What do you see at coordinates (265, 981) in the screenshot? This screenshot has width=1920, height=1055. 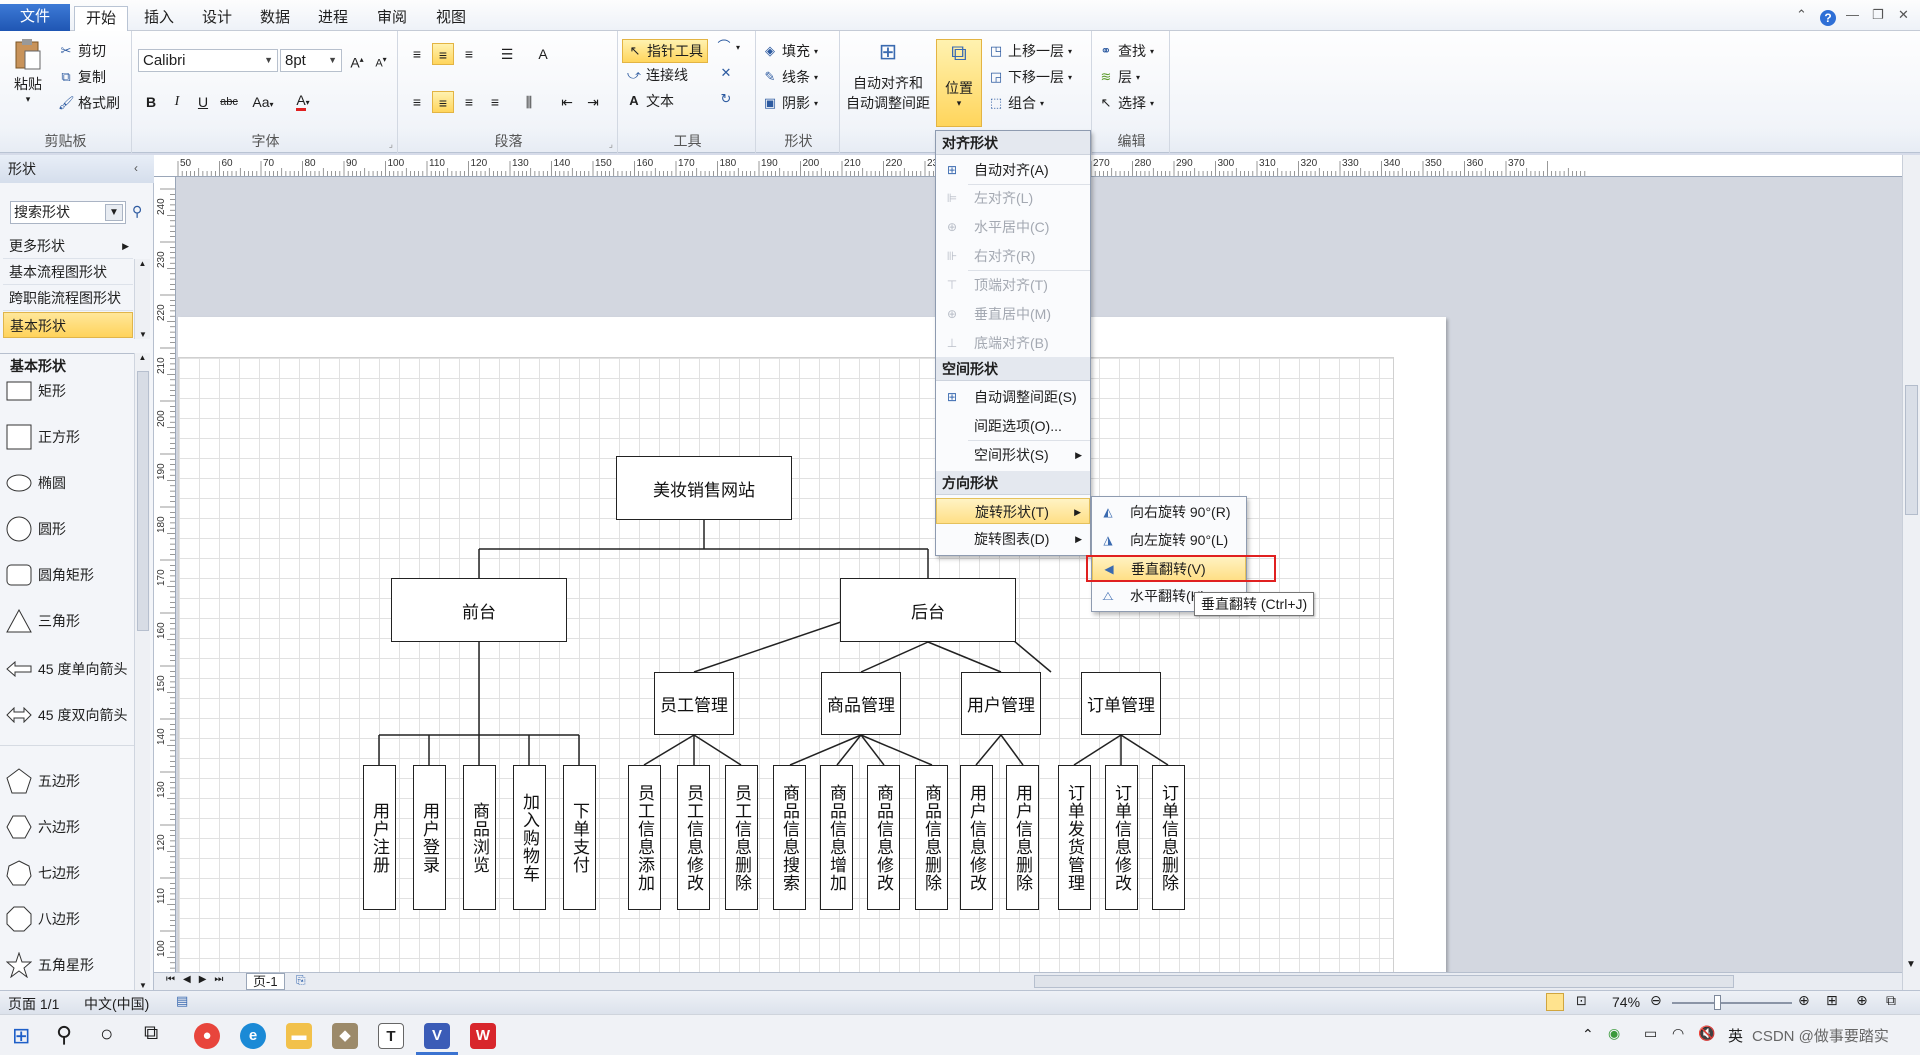 I see `page-tab: 页-1` at bounding box center [265, 981].